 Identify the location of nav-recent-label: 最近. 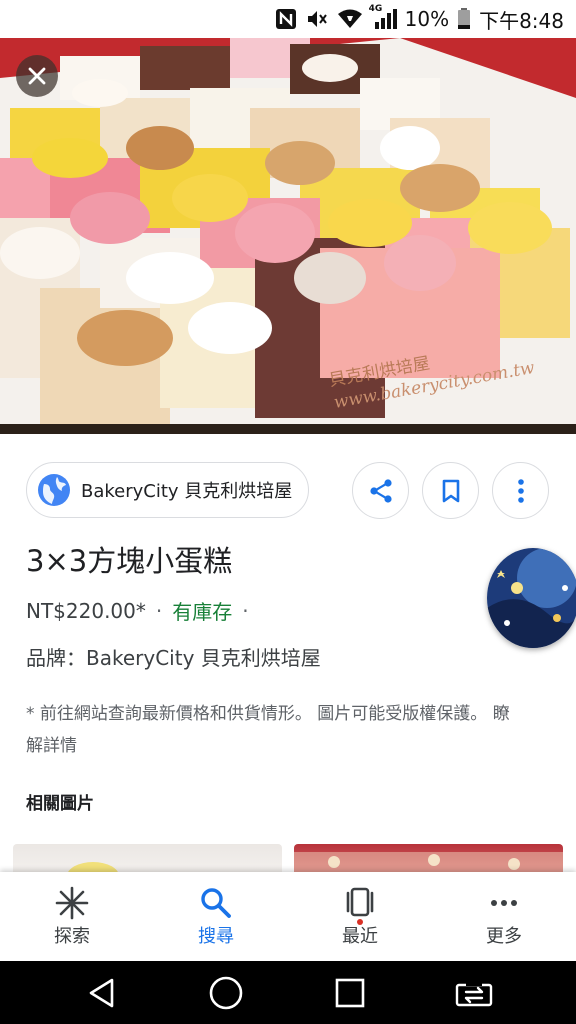
(360, 936).